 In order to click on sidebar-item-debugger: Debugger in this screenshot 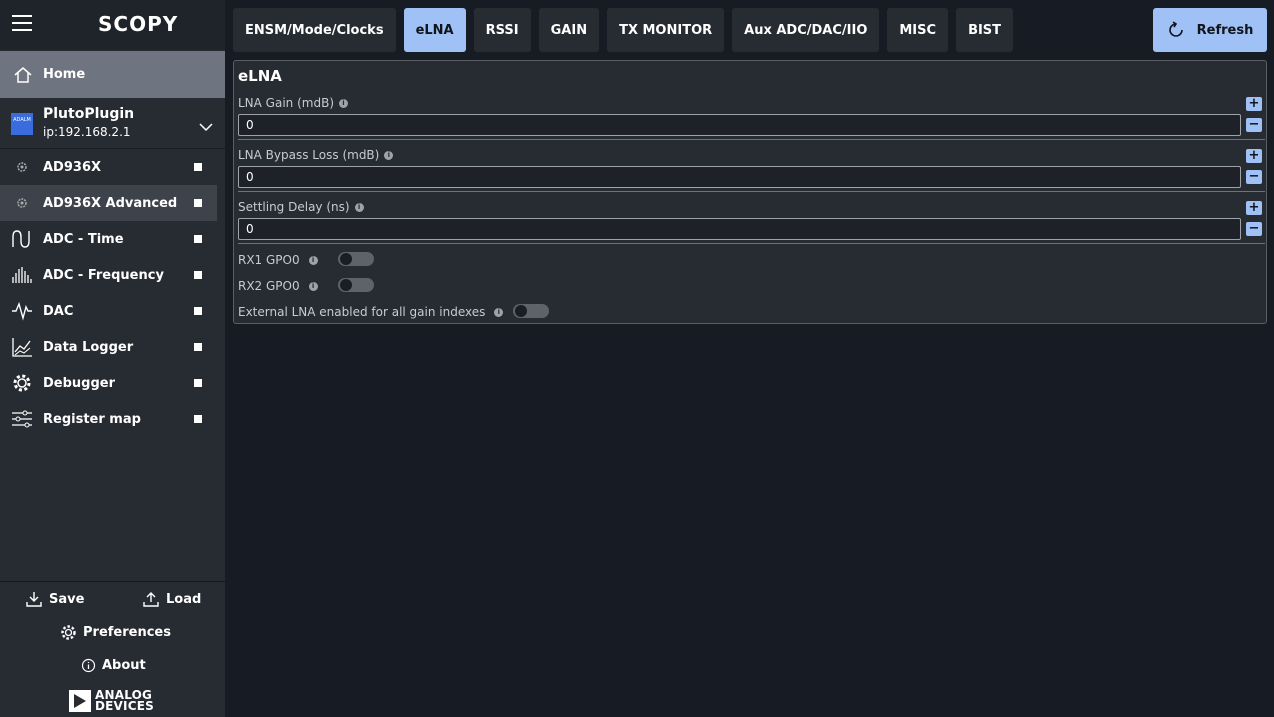, I will do `click(108, 383)`.